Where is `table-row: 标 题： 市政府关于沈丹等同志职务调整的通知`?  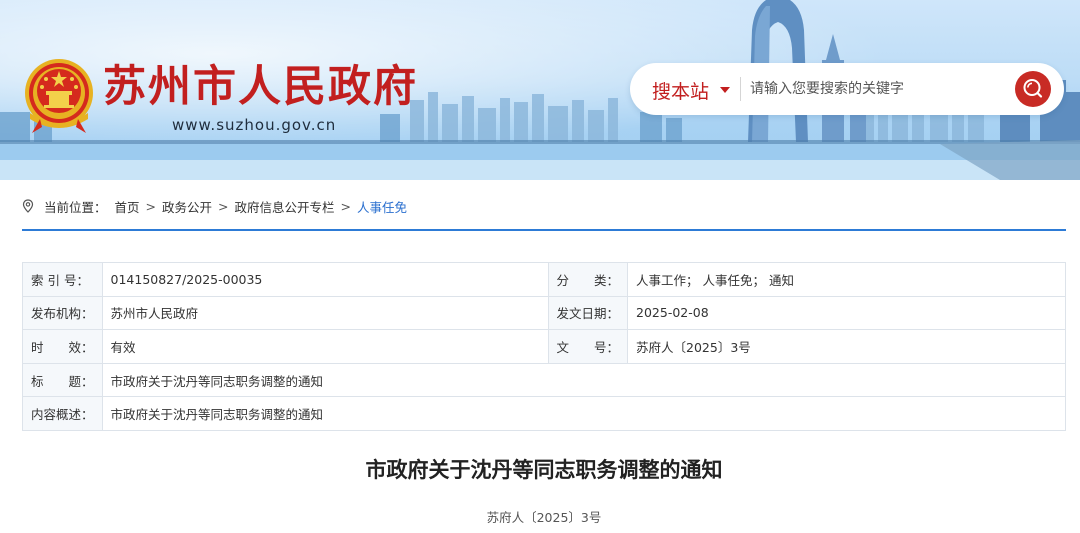
table-row: 标 题： 市政府关于沈丹等同志职务调整的通知 is located at coordinates (544, 380).